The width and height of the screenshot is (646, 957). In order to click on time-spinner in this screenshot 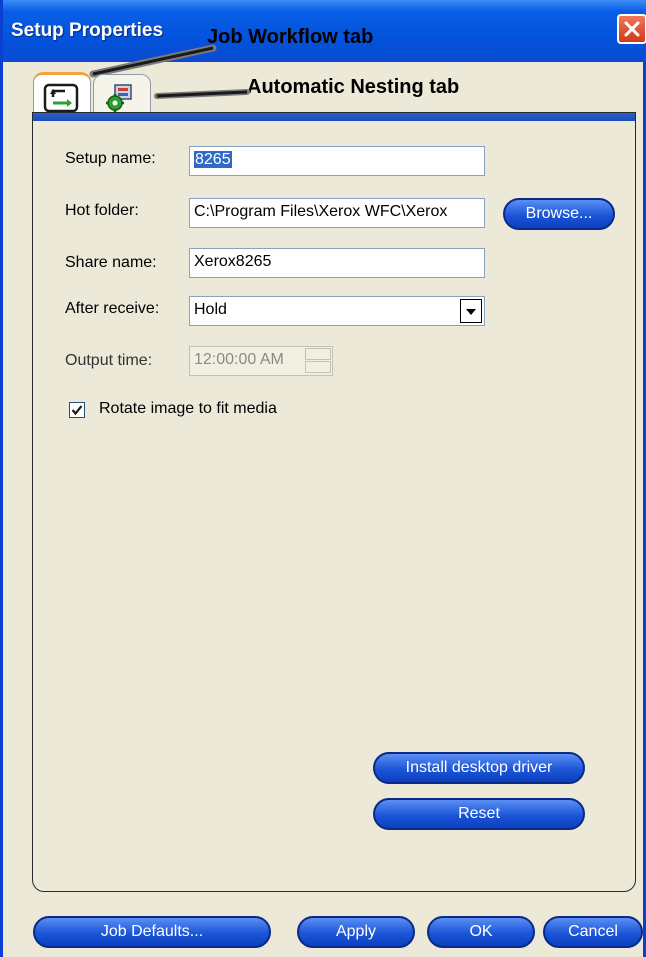, I will do `click(318, 361)`.